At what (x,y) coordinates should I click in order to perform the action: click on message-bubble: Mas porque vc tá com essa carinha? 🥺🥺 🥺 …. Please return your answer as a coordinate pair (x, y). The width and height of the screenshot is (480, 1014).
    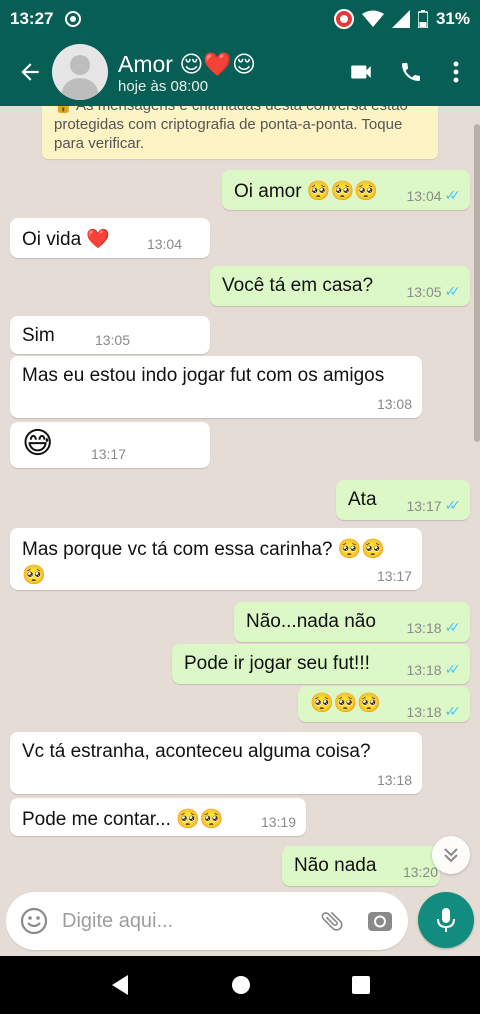
    Looking at the image, I should click on (216, 559).